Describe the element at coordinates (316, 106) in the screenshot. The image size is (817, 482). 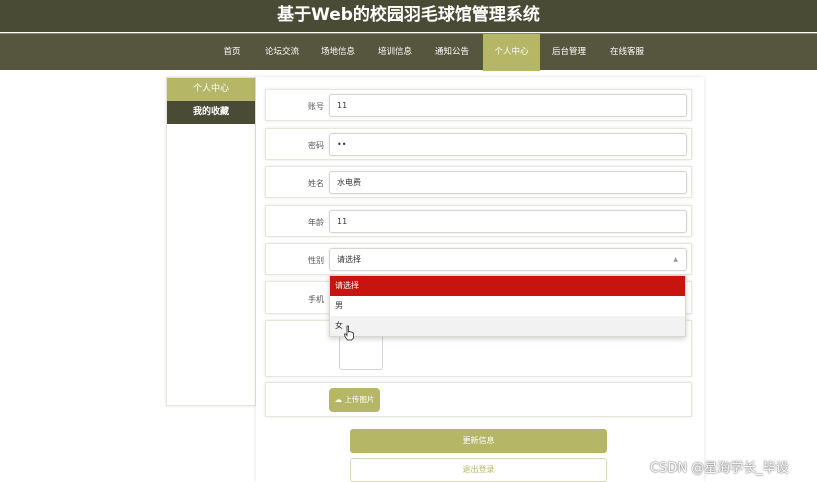
I see `account-label: 账号` at that location.